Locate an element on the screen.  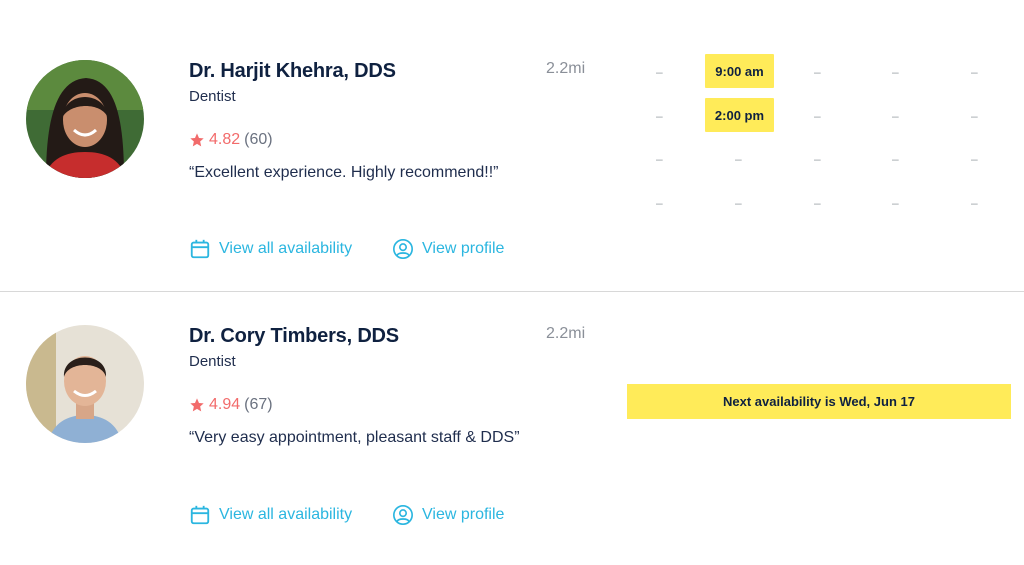
provider-name: Dr. Harjit Khehra, DDS is located at coordinates (292, 71).